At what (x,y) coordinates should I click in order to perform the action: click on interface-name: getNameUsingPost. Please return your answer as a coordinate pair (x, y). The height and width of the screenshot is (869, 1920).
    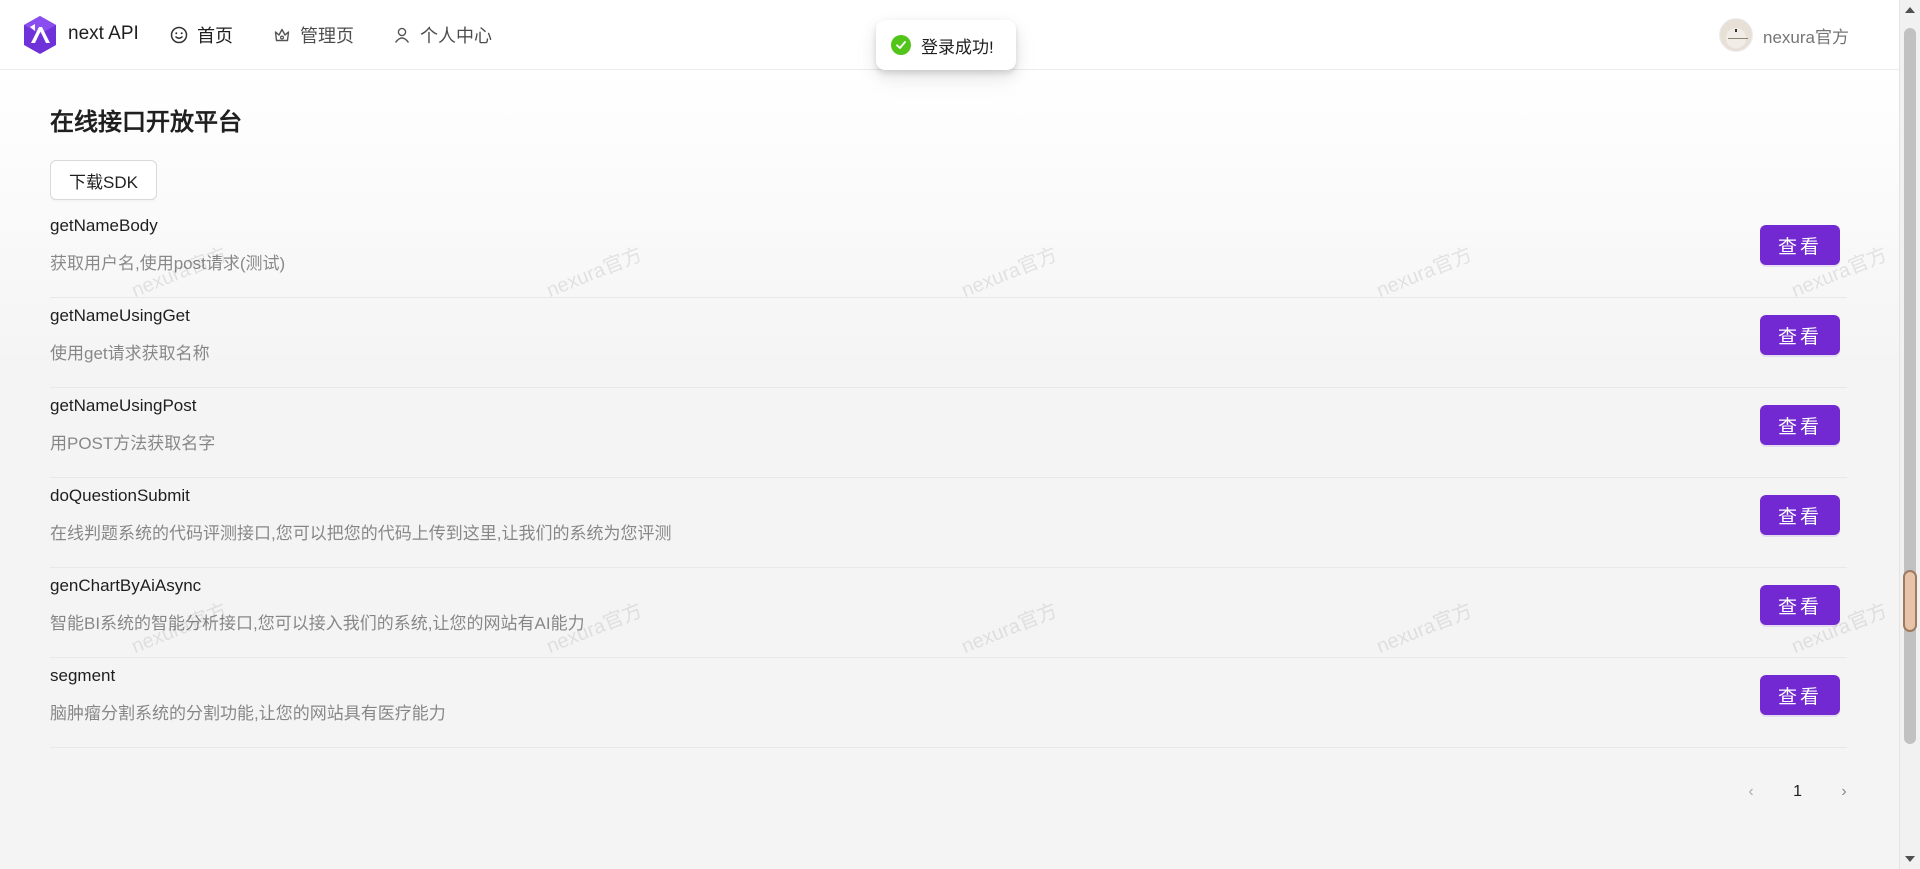
    Looking at the image, I should click on (123, 405).